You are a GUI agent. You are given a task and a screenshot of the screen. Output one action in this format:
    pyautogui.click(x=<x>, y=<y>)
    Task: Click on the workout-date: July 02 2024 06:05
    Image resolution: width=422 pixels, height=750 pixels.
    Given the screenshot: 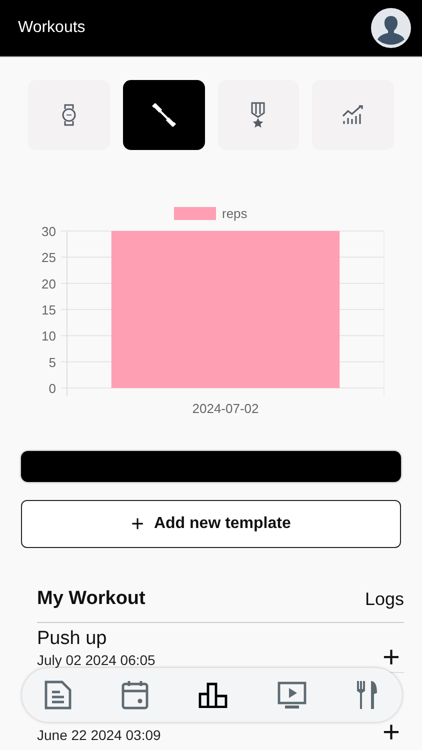 What is the action you would take?
    pyautogui.click(x=96, y=660)
    